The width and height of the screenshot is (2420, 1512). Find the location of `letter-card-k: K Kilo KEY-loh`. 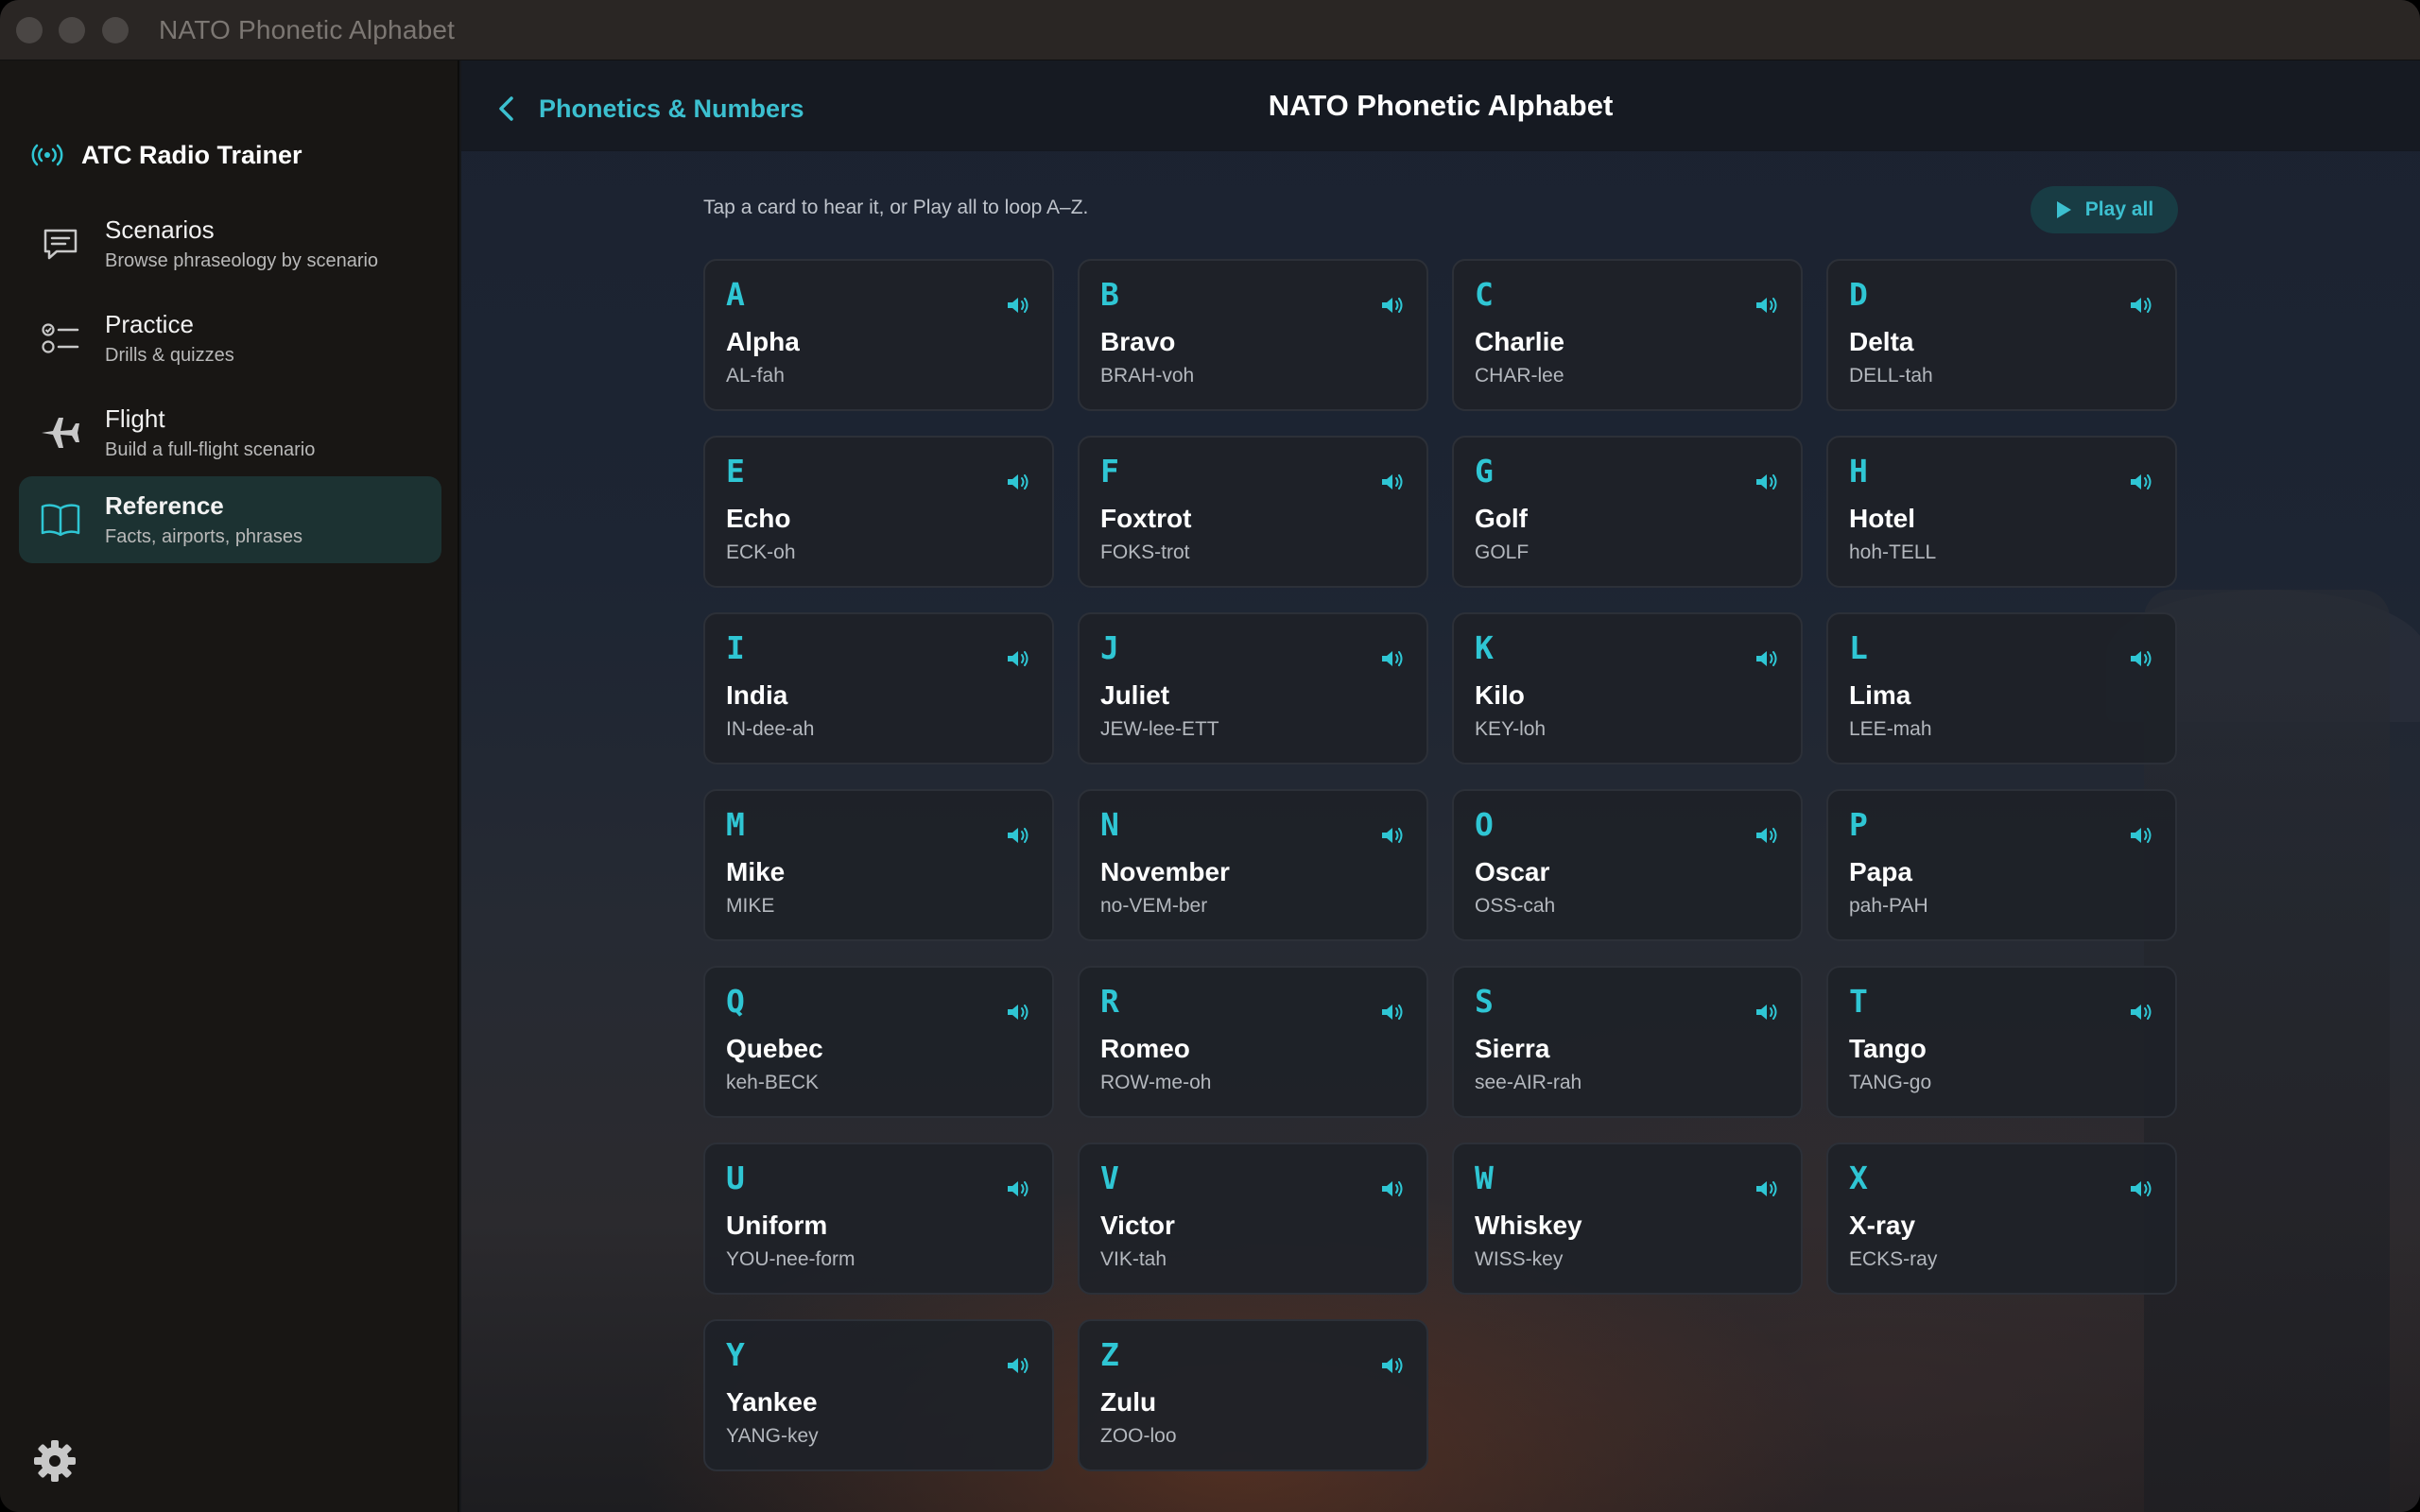

letter-card-k: K Kilo KEY-loh is located at coordinates (1627, 688).